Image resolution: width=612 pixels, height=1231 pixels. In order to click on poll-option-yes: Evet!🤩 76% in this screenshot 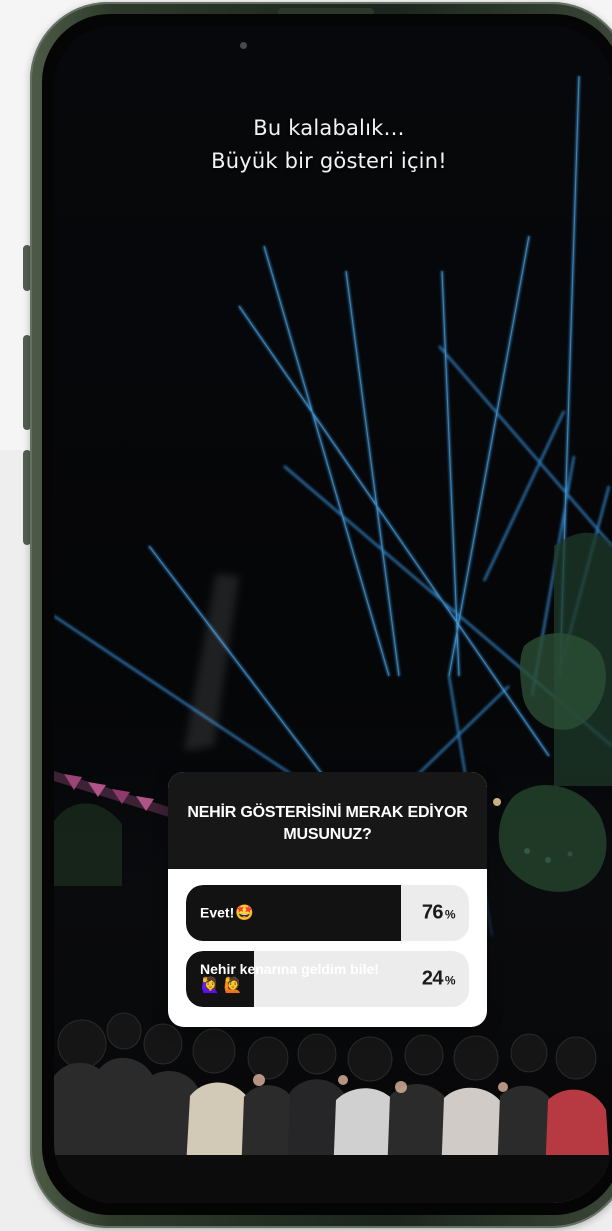, I will do `click(327, 913)`.